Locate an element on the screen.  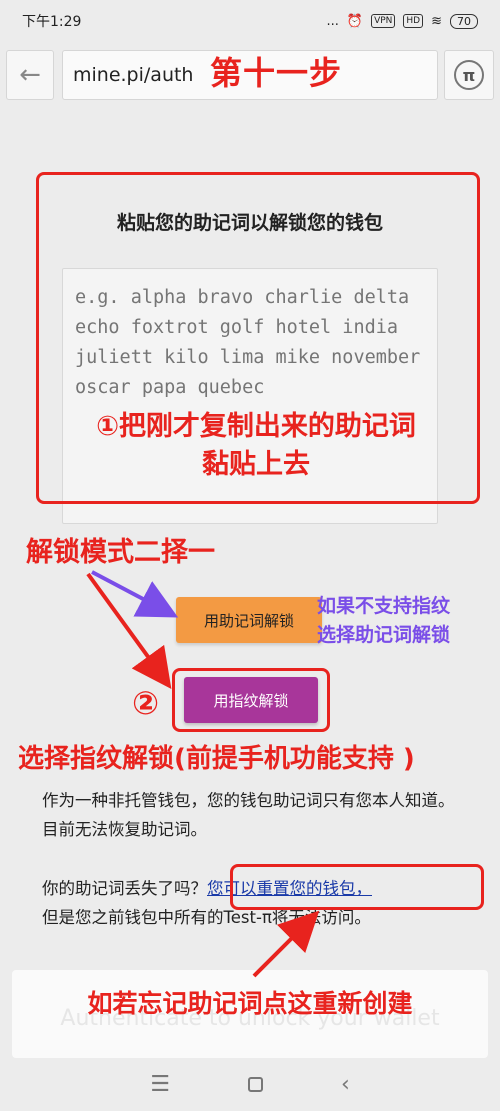
reset-link-highlight-frame is located at coordinates (357, 887).